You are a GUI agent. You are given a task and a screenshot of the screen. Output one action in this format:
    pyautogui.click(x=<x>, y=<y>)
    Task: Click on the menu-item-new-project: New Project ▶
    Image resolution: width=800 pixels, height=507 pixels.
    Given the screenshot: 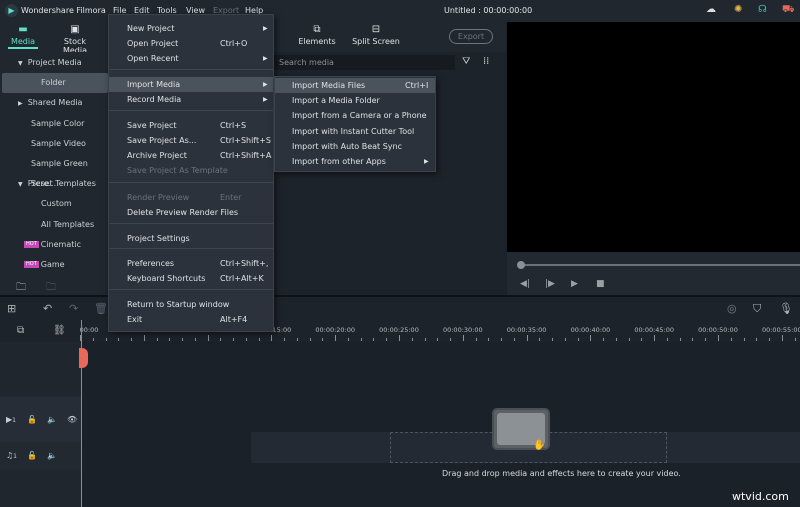 What is the action you would take?
    pyautogui.click(x=191, y=28)
    